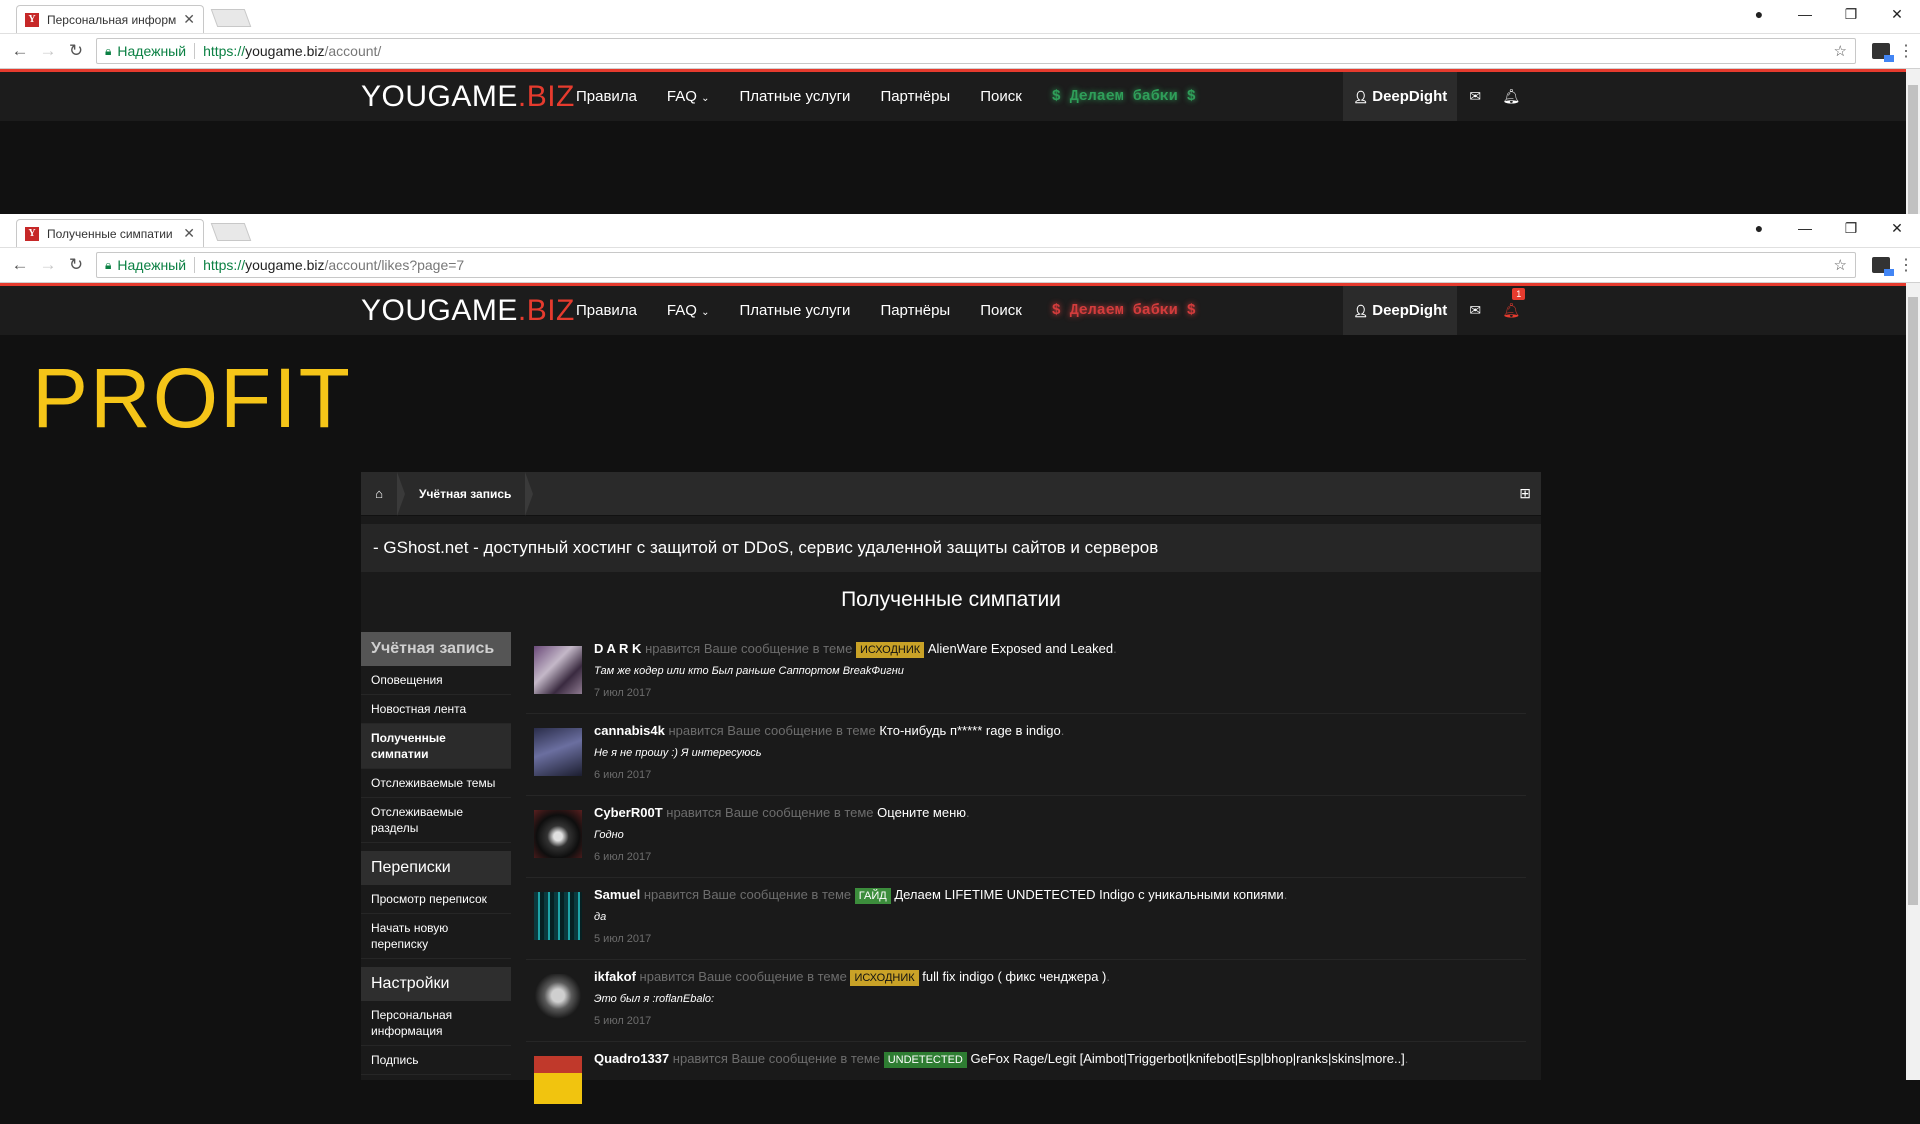  Describe the element at coordinates (1014, 976) in the screenshot. I see `thread-link: full fix indigo ( фикс ченджера )` at that location.